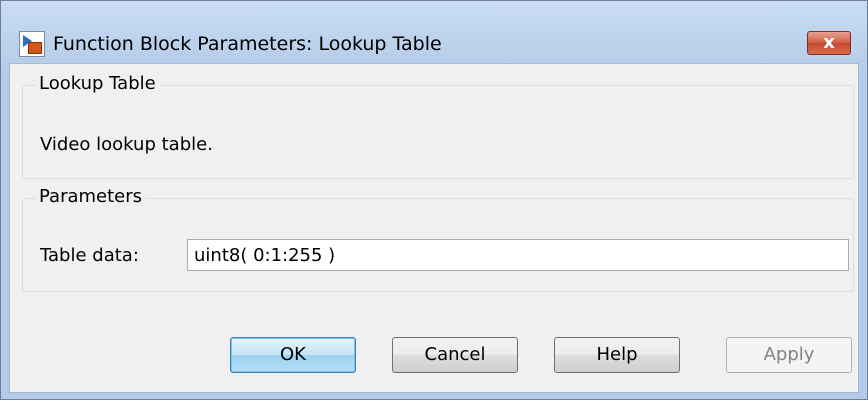 The width and height of the screenshot is (868, 400). What do you see at coordinates (293, 355) in the screenshot?
I see `ok-button: OK` at bounding box center [293, 355].